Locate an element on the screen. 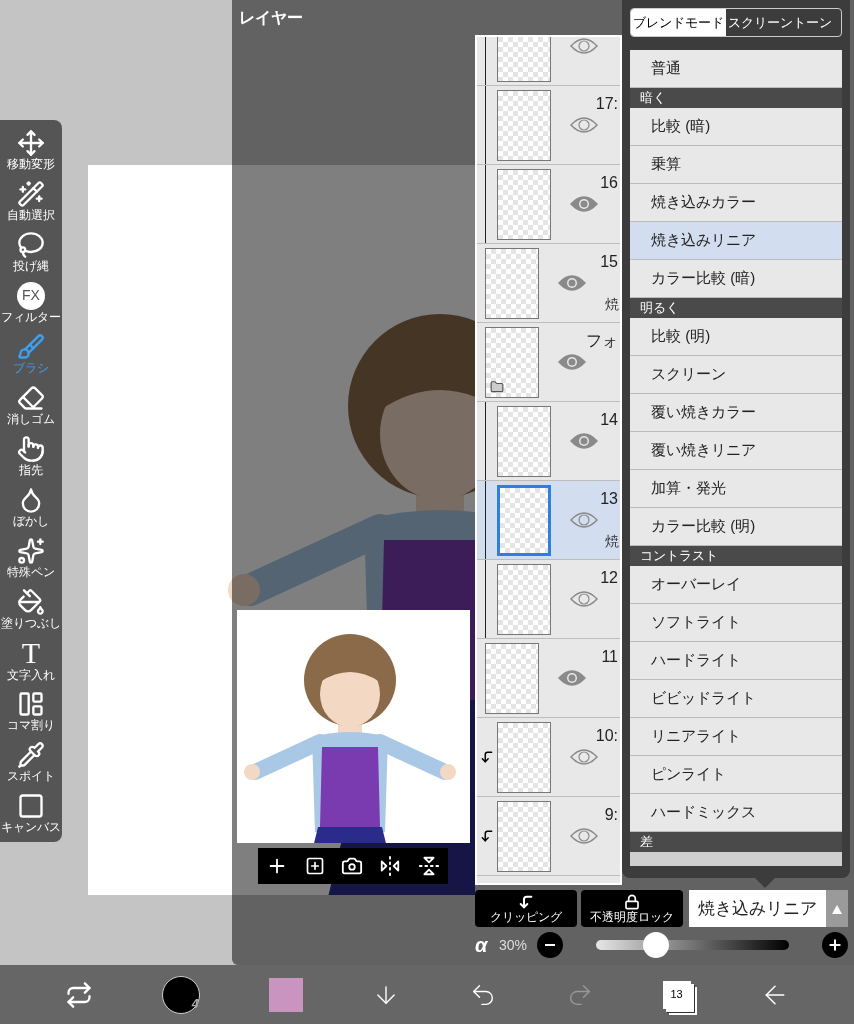 The image size is (854, 1024). minus-icon is located at coordinates (550, 945).